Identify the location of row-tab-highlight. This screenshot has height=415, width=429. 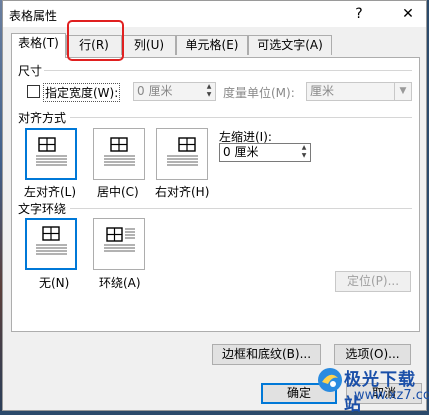
(95, 40).